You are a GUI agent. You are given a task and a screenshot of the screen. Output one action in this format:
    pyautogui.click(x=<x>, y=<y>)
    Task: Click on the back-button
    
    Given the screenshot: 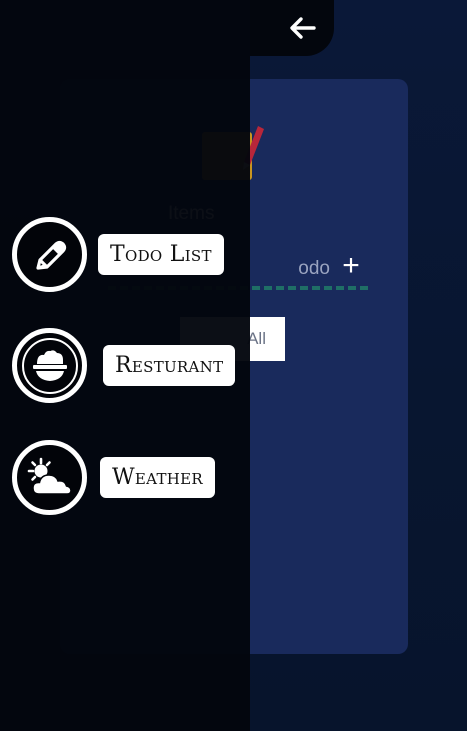 What is the action you would take?
    pyautogui.click(x=292, y=28)
    